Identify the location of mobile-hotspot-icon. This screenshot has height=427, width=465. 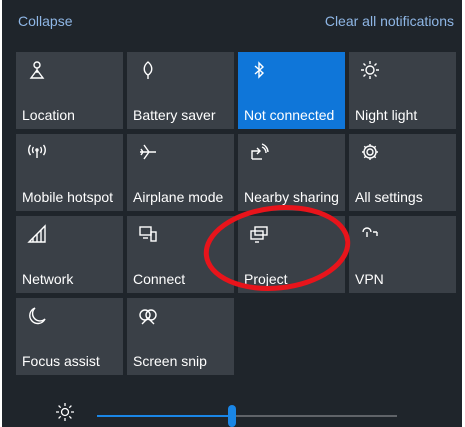
(37, 152).